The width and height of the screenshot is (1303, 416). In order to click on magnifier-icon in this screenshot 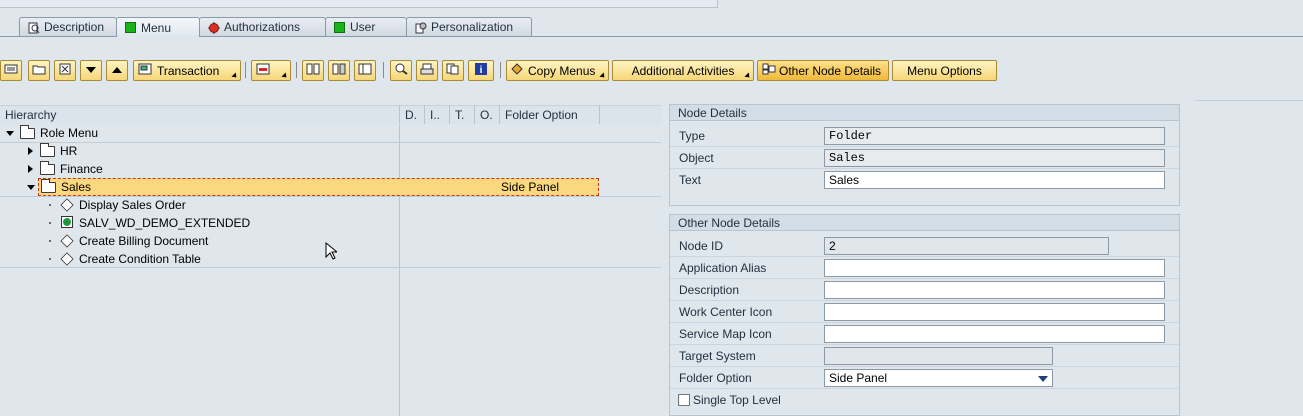, I will do `click(401, 70)`.